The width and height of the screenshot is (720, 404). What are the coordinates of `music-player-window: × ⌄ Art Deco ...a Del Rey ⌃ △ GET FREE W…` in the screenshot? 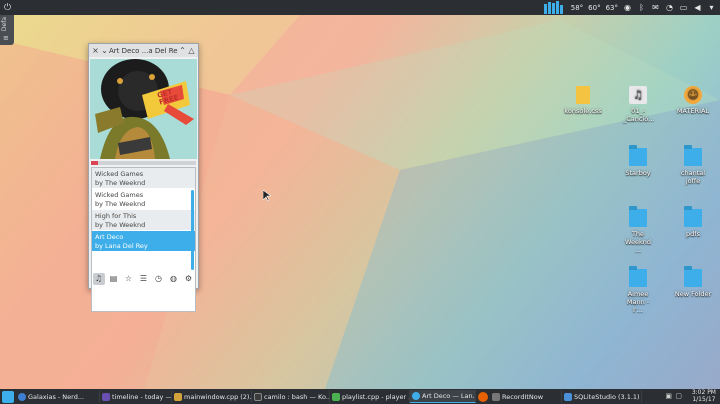 It's located at (143, 177).